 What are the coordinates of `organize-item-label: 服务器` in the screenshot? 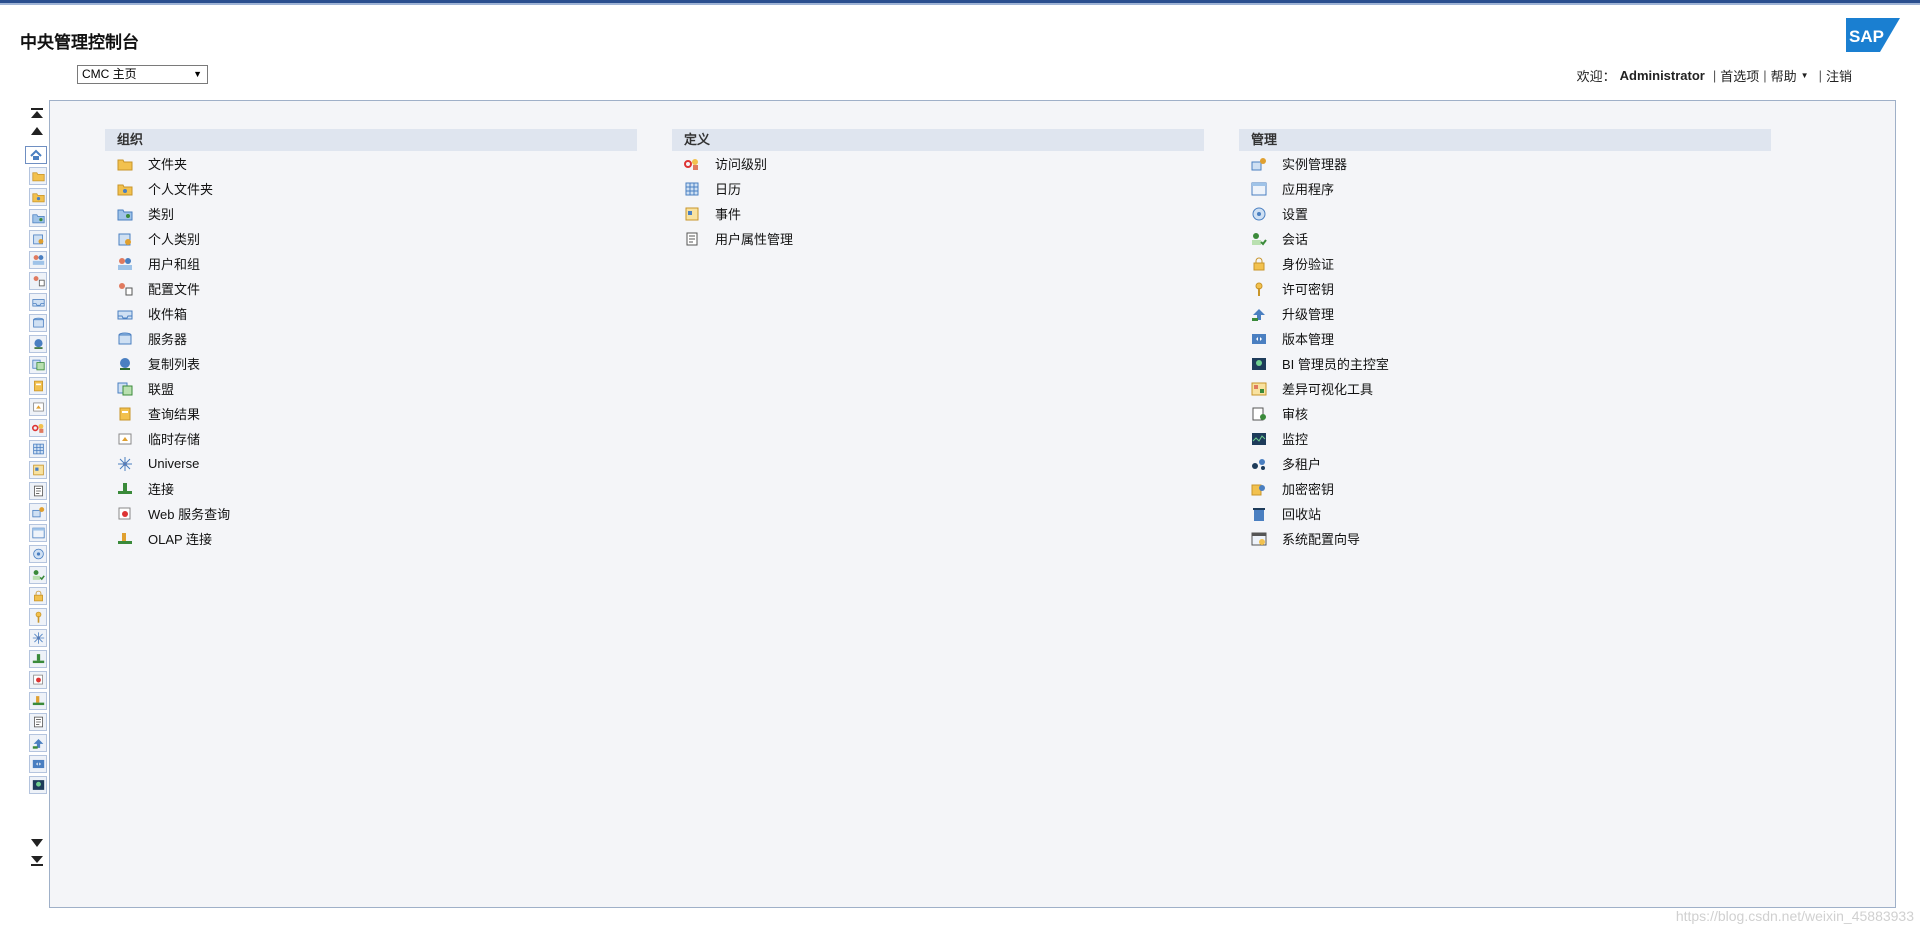 It's located at (168, 339).